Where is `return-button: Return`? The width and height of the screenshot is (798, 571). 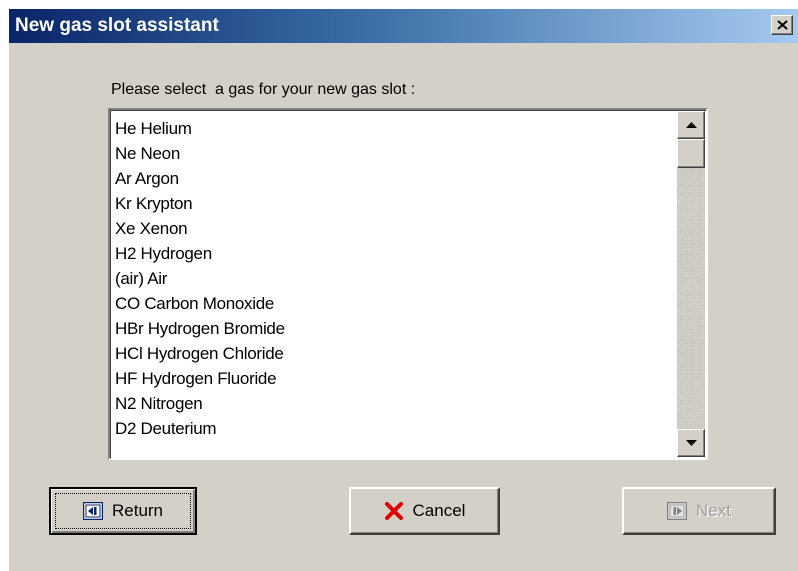 return-button: Return is located at coordinates (123, 511).